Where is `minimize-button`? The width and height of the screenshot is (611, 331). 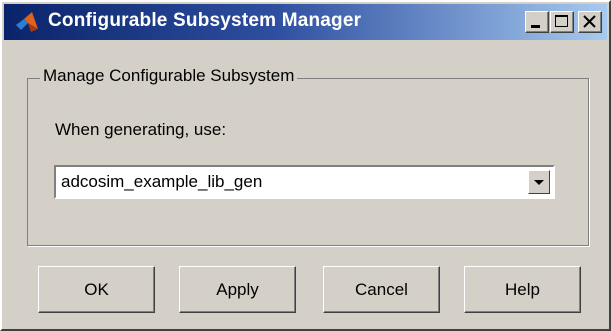
minimize-button is located at coordinates (537, 22).